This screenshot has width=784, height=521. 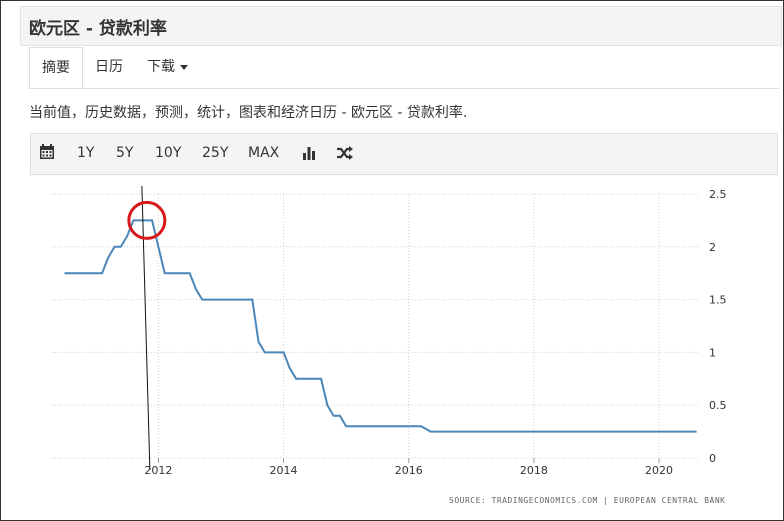 I want to click on y-tick-label: 1.5, so click(x=718, y=300).